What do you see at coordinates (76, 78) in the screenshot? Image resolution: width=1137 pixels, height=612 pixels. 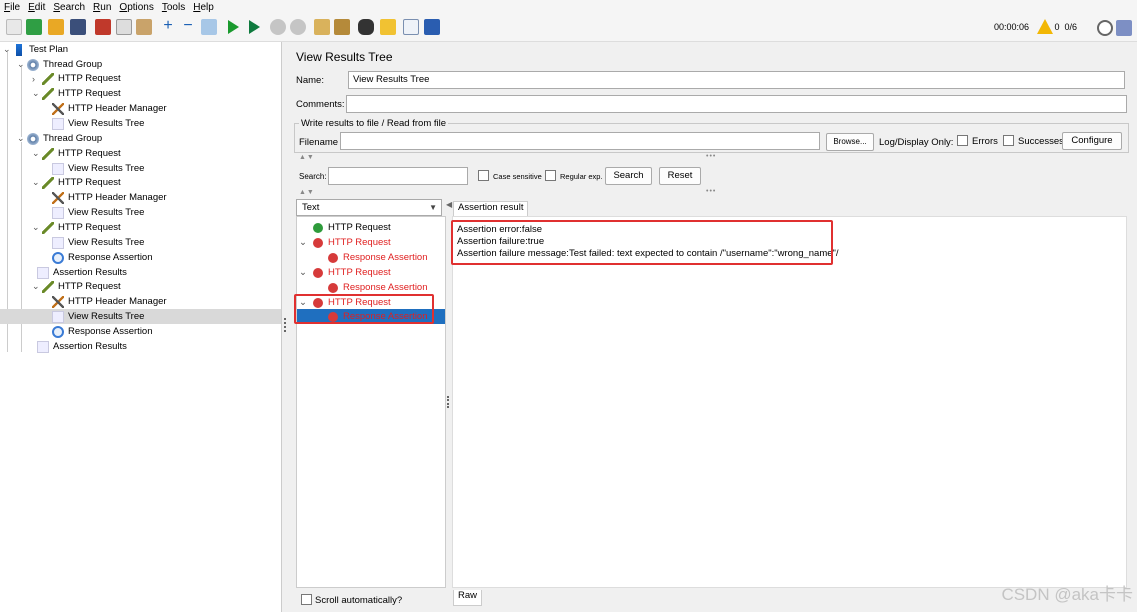 I see `tree-node: › HTTP Request` at bounding box center [76, 78].